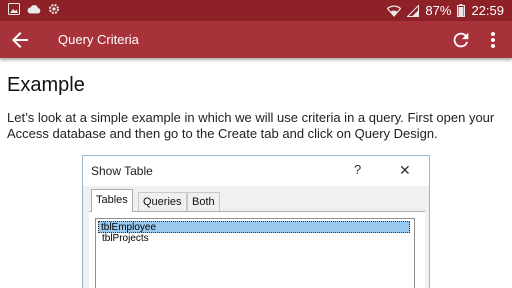  Describe the element at coordinates (256, 10) in the screenshot. I see `status-bar: 87% 22:59` at that location.